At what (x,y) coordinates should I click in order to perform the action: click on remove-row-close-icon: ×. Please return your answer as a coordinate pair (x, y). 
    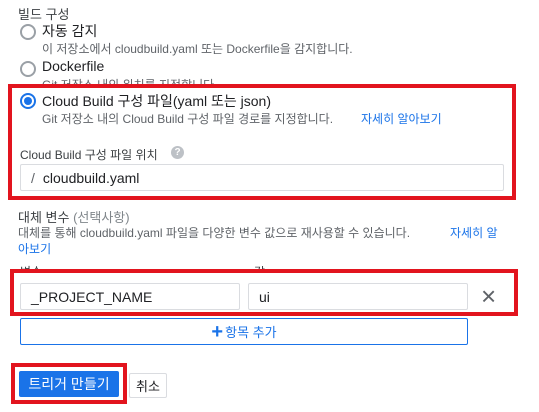
    Looking at the image, I should click on (488, 296).